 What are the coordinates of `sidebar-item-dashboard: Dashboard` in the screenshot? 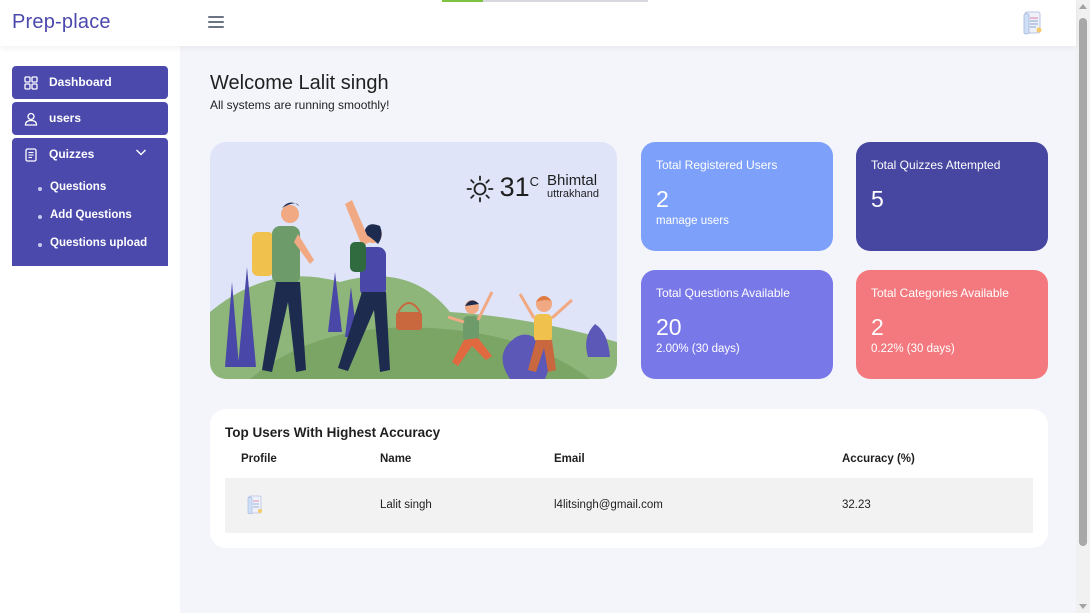 It's located at (90, 82).